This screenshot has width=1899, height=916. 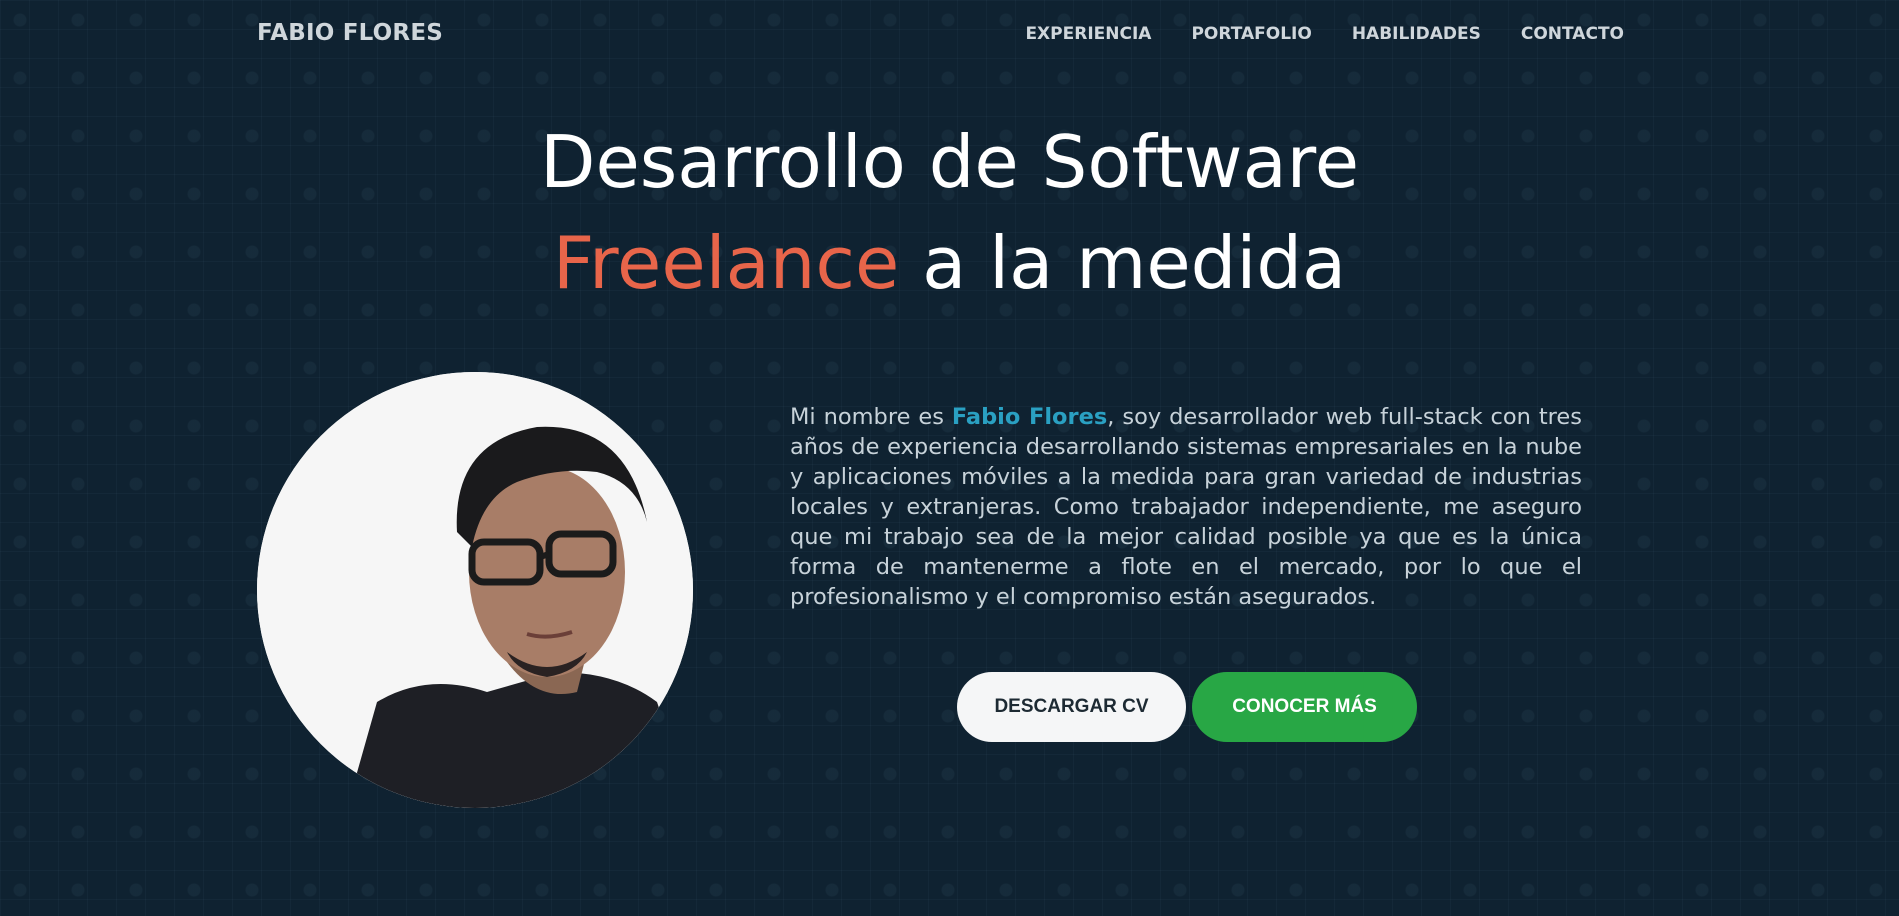 What do you see at coordinates (1416, 34) in the screenshot?
I see `nav-link-habilidades: HABILIDADES` at bounding box center [1416, 34].